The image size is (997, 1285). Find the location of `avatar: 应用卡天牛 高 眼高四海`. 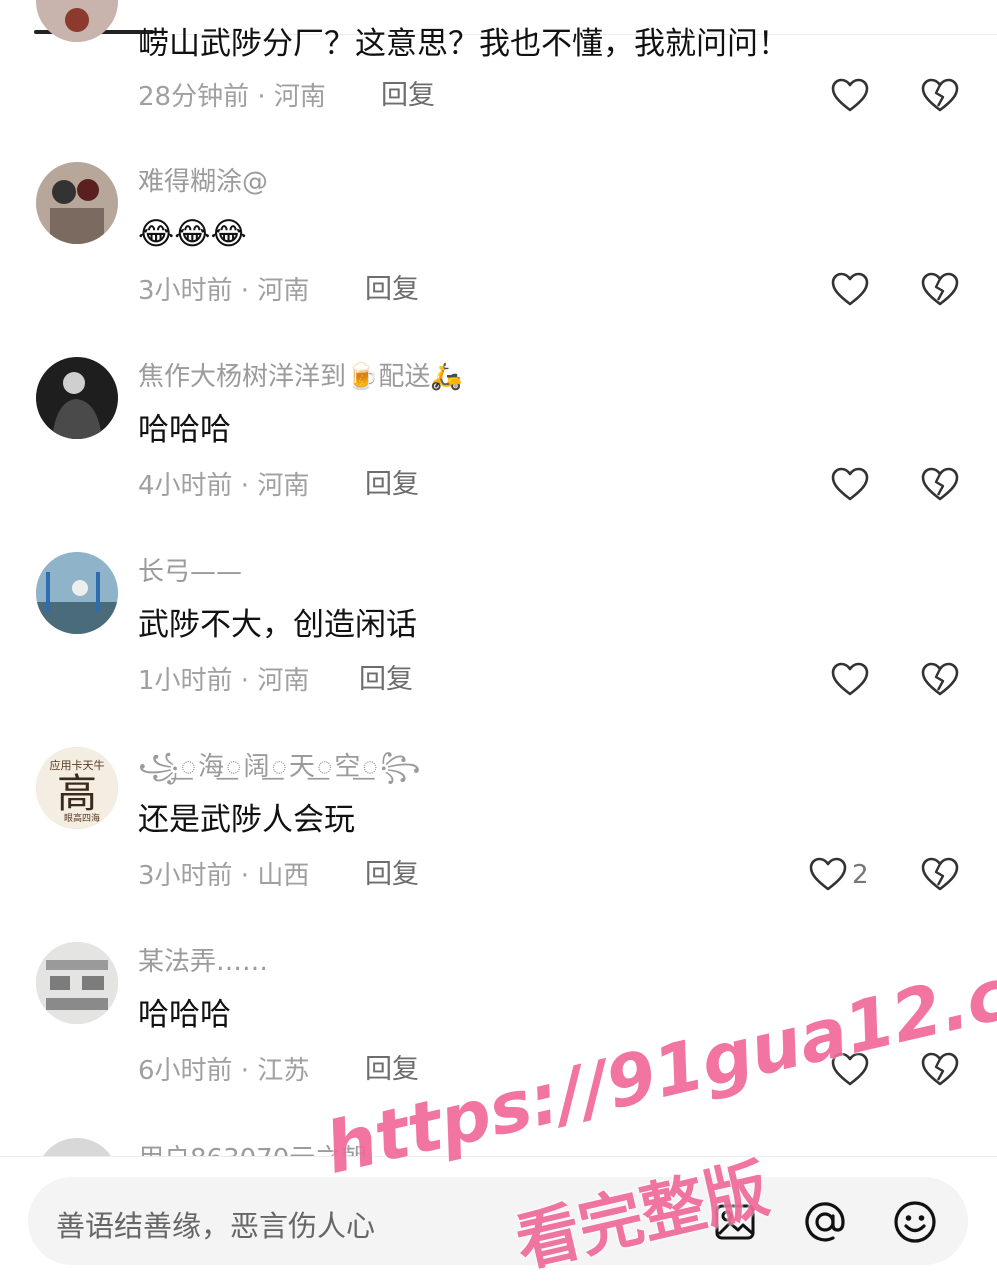

avatar: 应用卡天牛 高 眼高四海 is located at coordinates (77, 788).